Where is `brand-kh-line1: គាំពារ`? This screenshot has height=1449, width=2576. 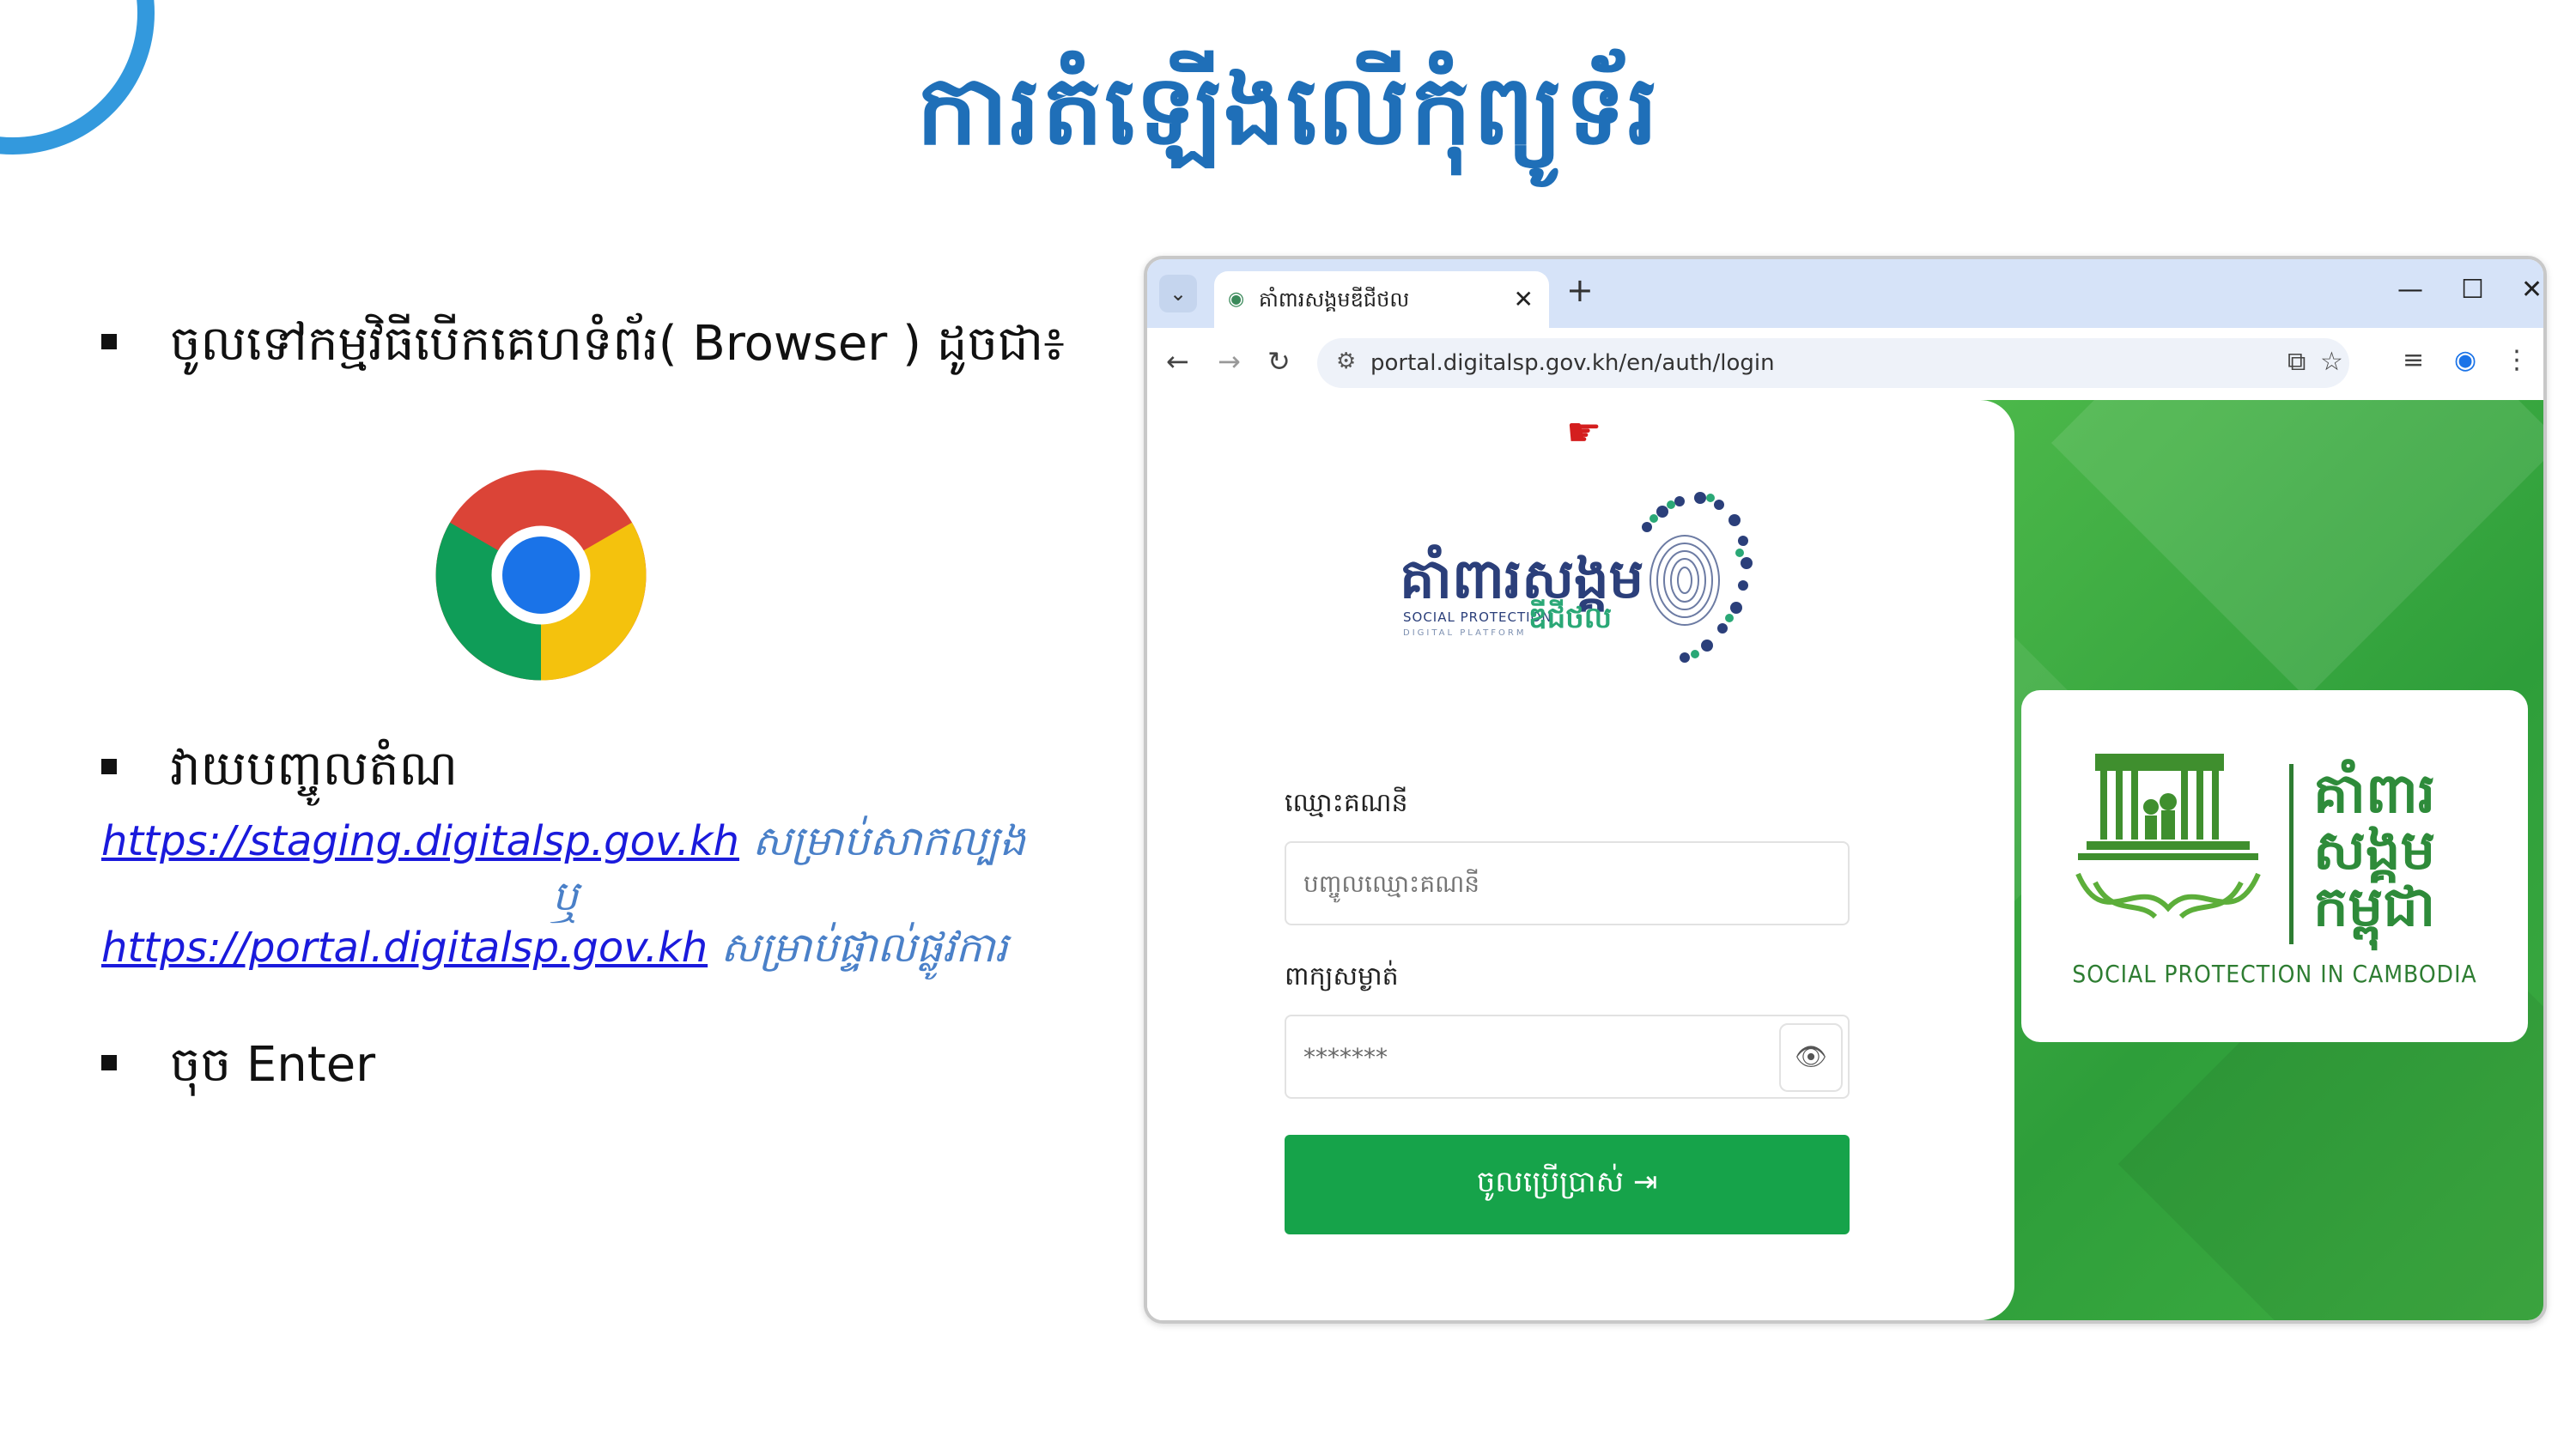
brand-kh-line1: គាំពារ is located at coordinates (2375, 794).